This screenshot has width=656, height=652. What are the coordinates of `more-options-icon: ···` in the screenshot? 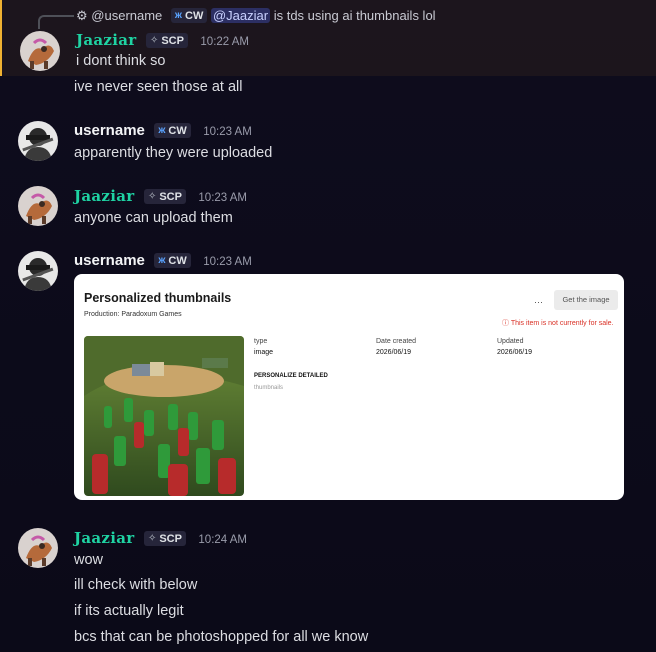 It's located at (538, 302).